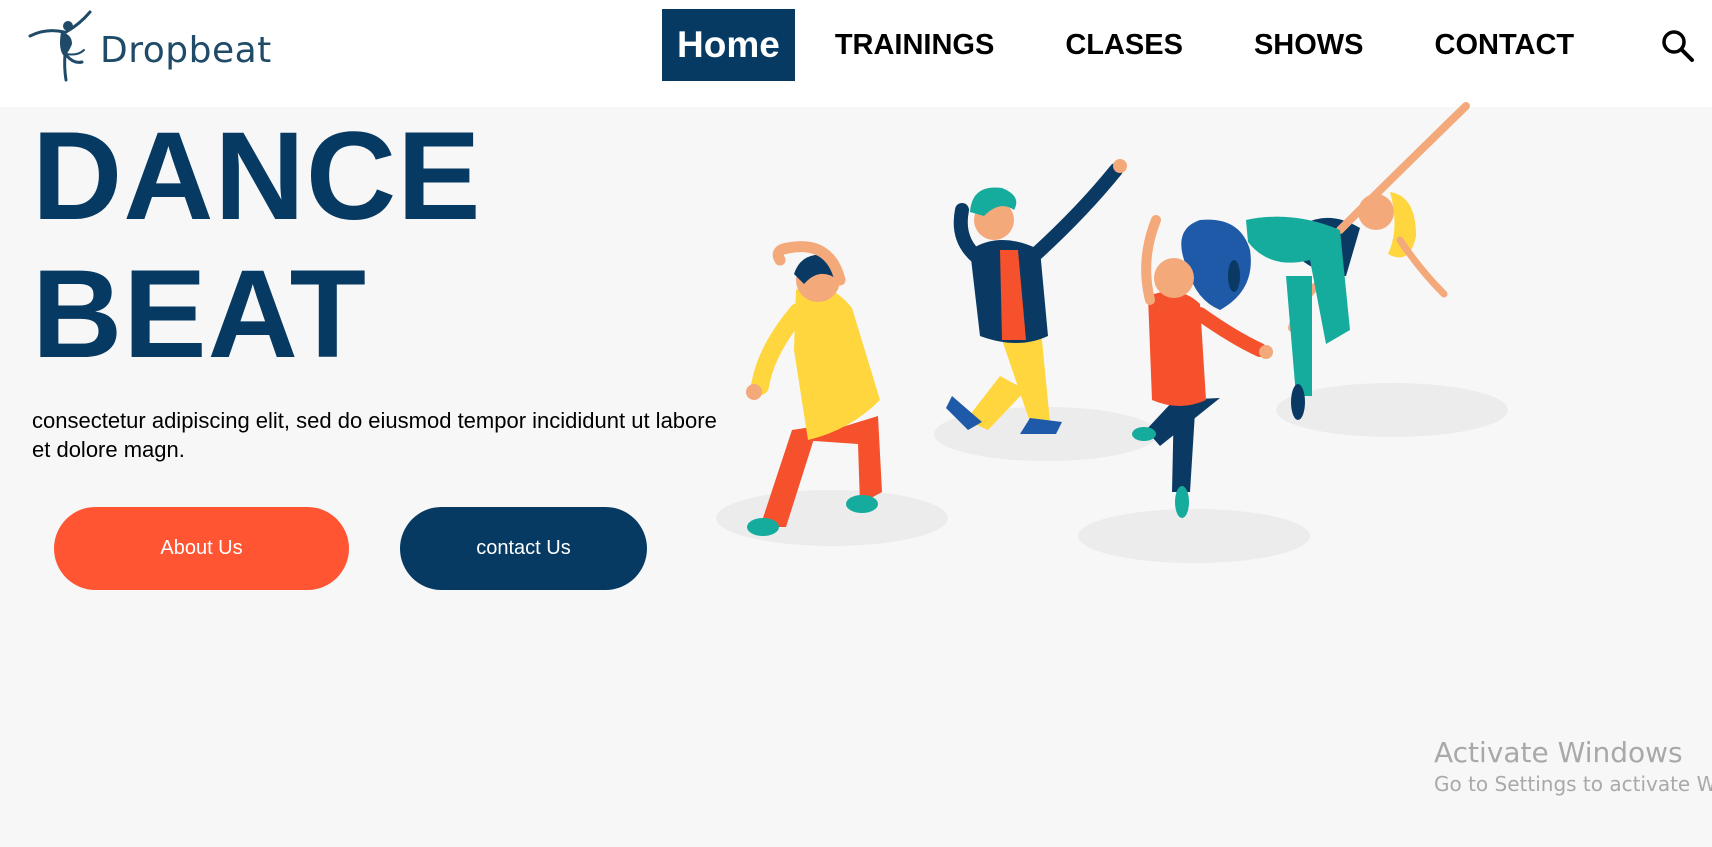 This screenshot has width=1712, height=847. What do you see at coordinates (60, 46) in the screenshot?
I see `ballerina-logo-icon` at bounding box center [60, 46].